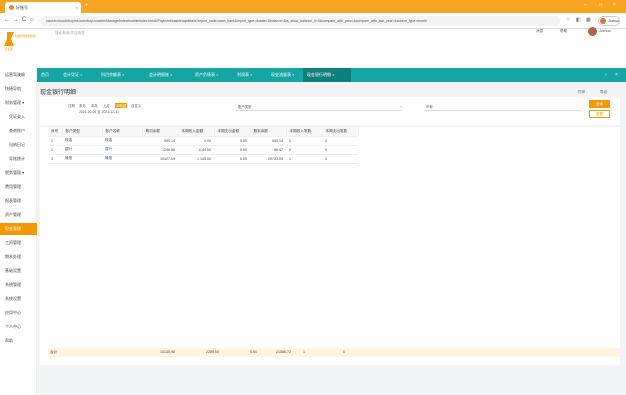 This screenshot has width=626, height=395. I want to click on home-icon: ⌂, so click(32, 20).